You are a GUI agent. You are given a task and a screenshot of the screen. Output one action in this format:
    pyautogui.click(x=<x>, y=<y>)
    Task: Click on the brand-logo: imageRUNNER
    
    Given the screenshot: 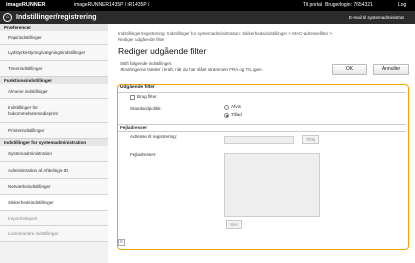 What is the action you would take?
    pyautogui.click(x=26, y=5)
    